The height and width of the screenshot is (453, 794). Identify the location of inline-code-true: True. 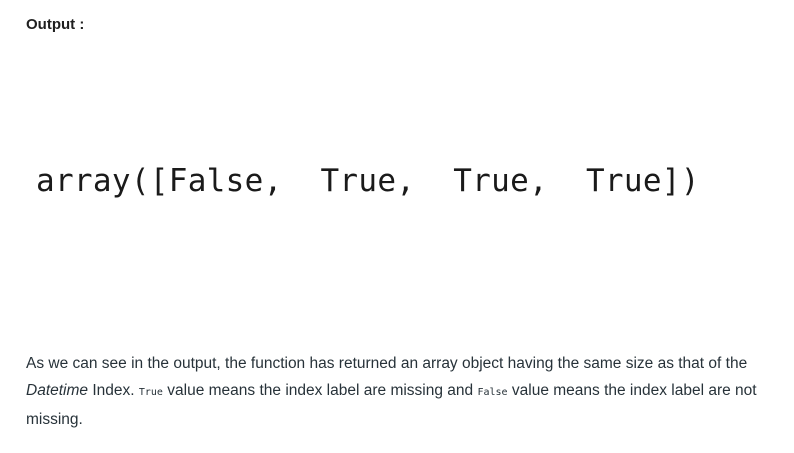
(150, 392).